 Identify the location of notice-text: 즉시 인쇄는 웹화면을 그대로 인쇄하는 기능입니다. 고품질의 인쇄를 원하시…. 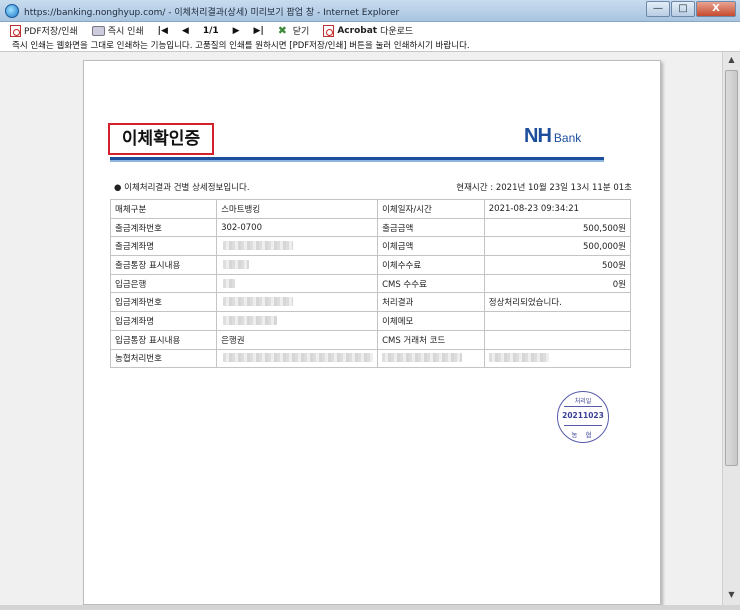
(370, 45).